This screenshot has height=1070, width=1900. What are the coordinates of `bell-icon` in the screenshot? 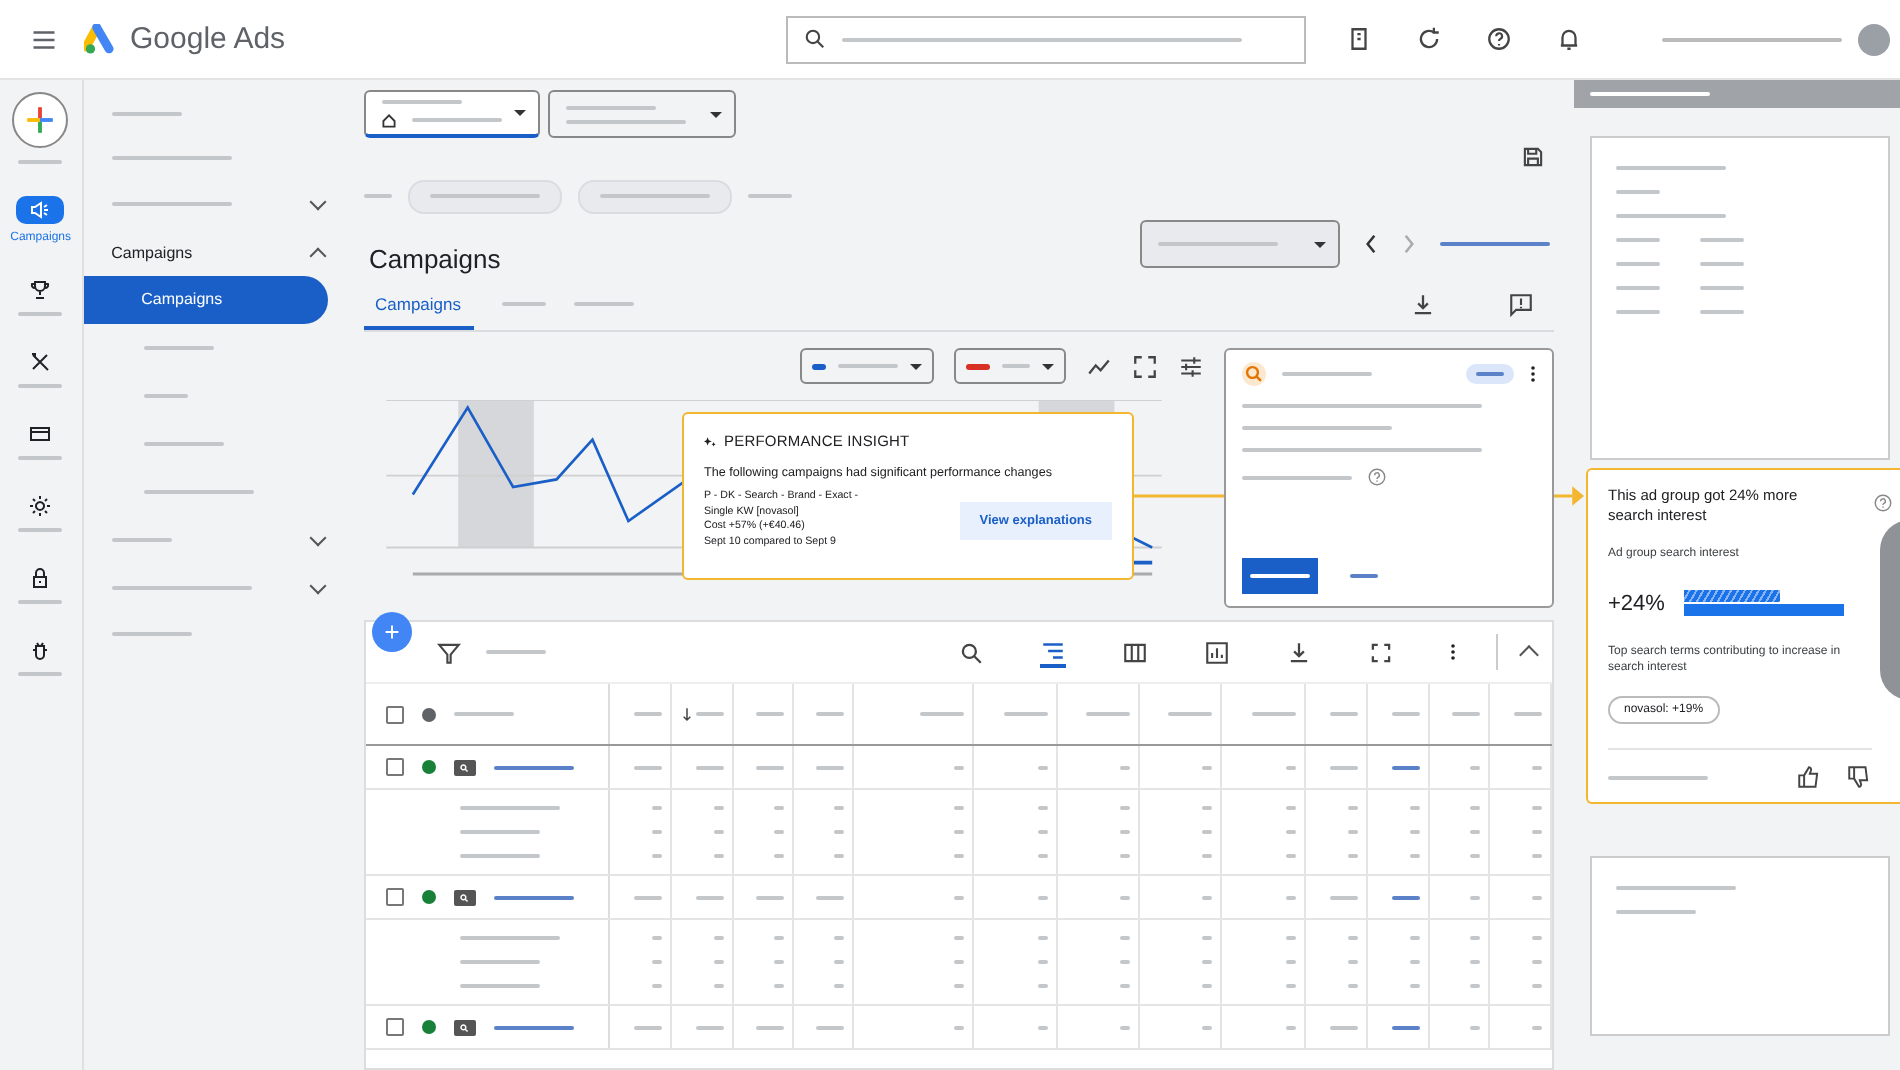 It's located at (1568, 39).